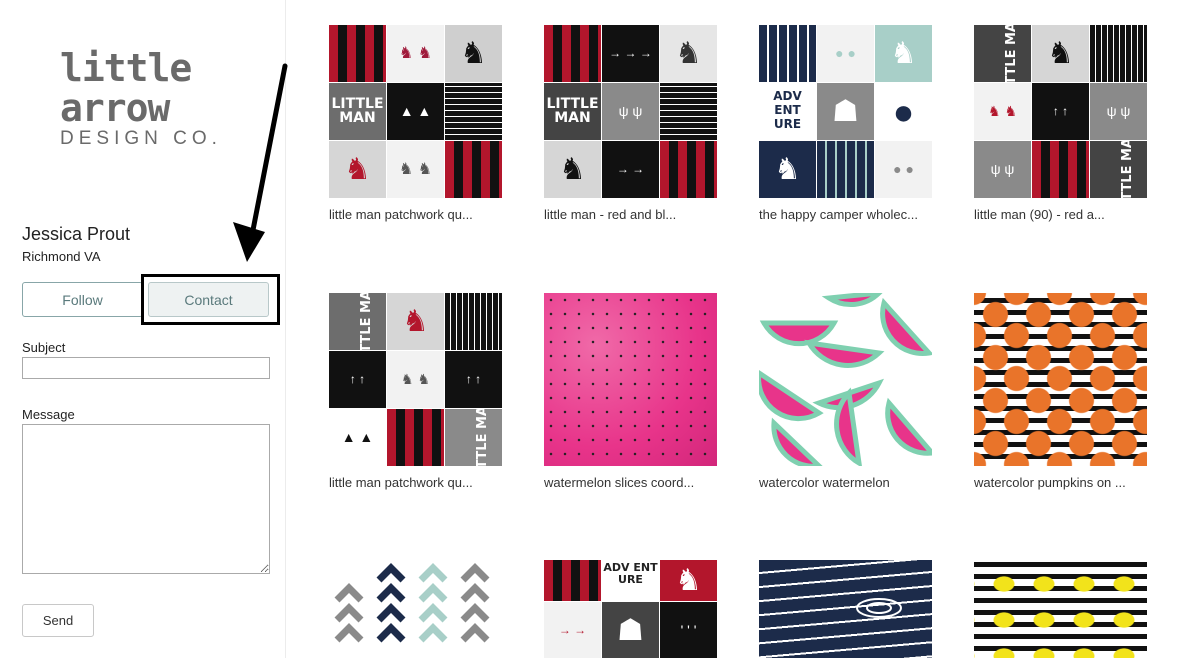 The width and height of the screenshot is (1192, 658). What do you see at coordinates (630, 630) in the screenshot?
I see `bear-tile: ☗` at bounding box center [630, 630].